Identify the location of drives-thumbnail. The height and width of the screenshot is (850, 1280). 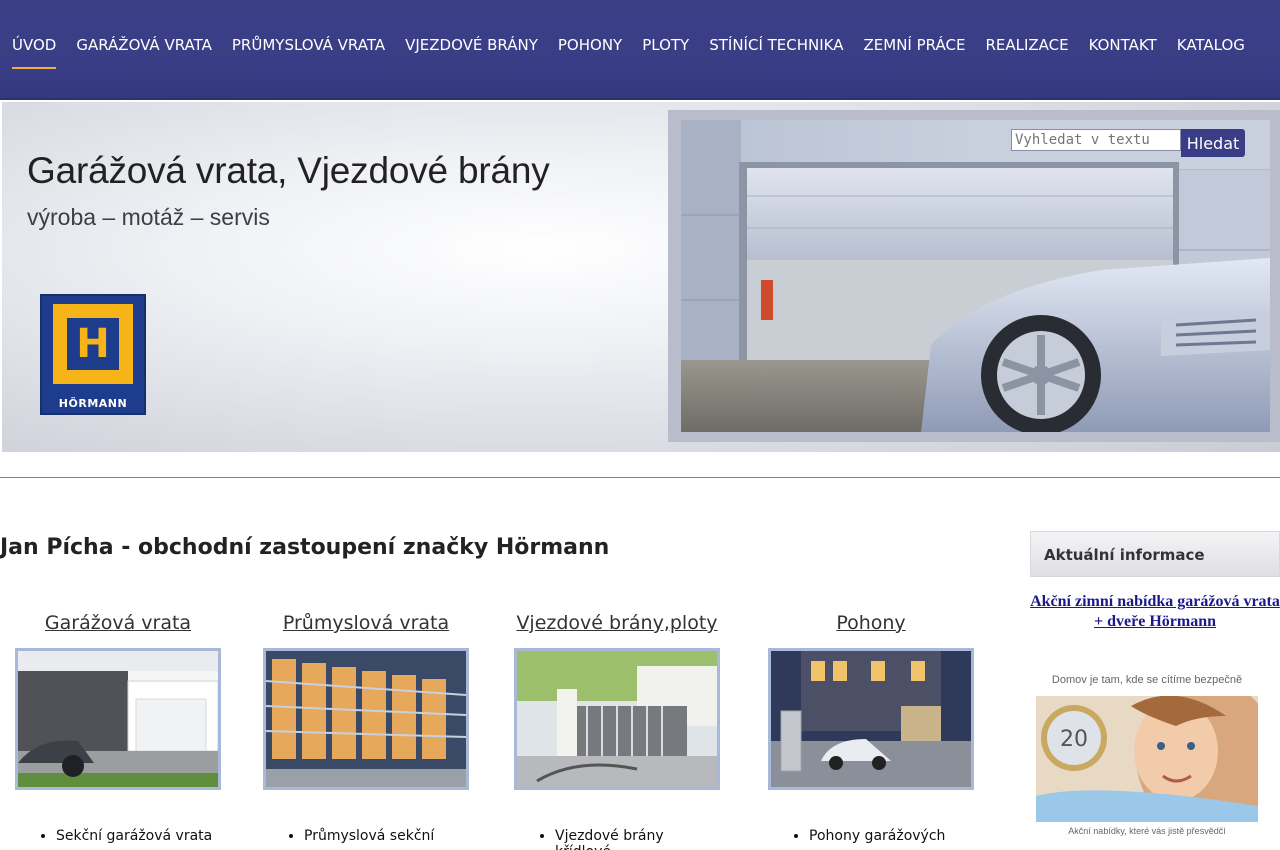
(871, 719).